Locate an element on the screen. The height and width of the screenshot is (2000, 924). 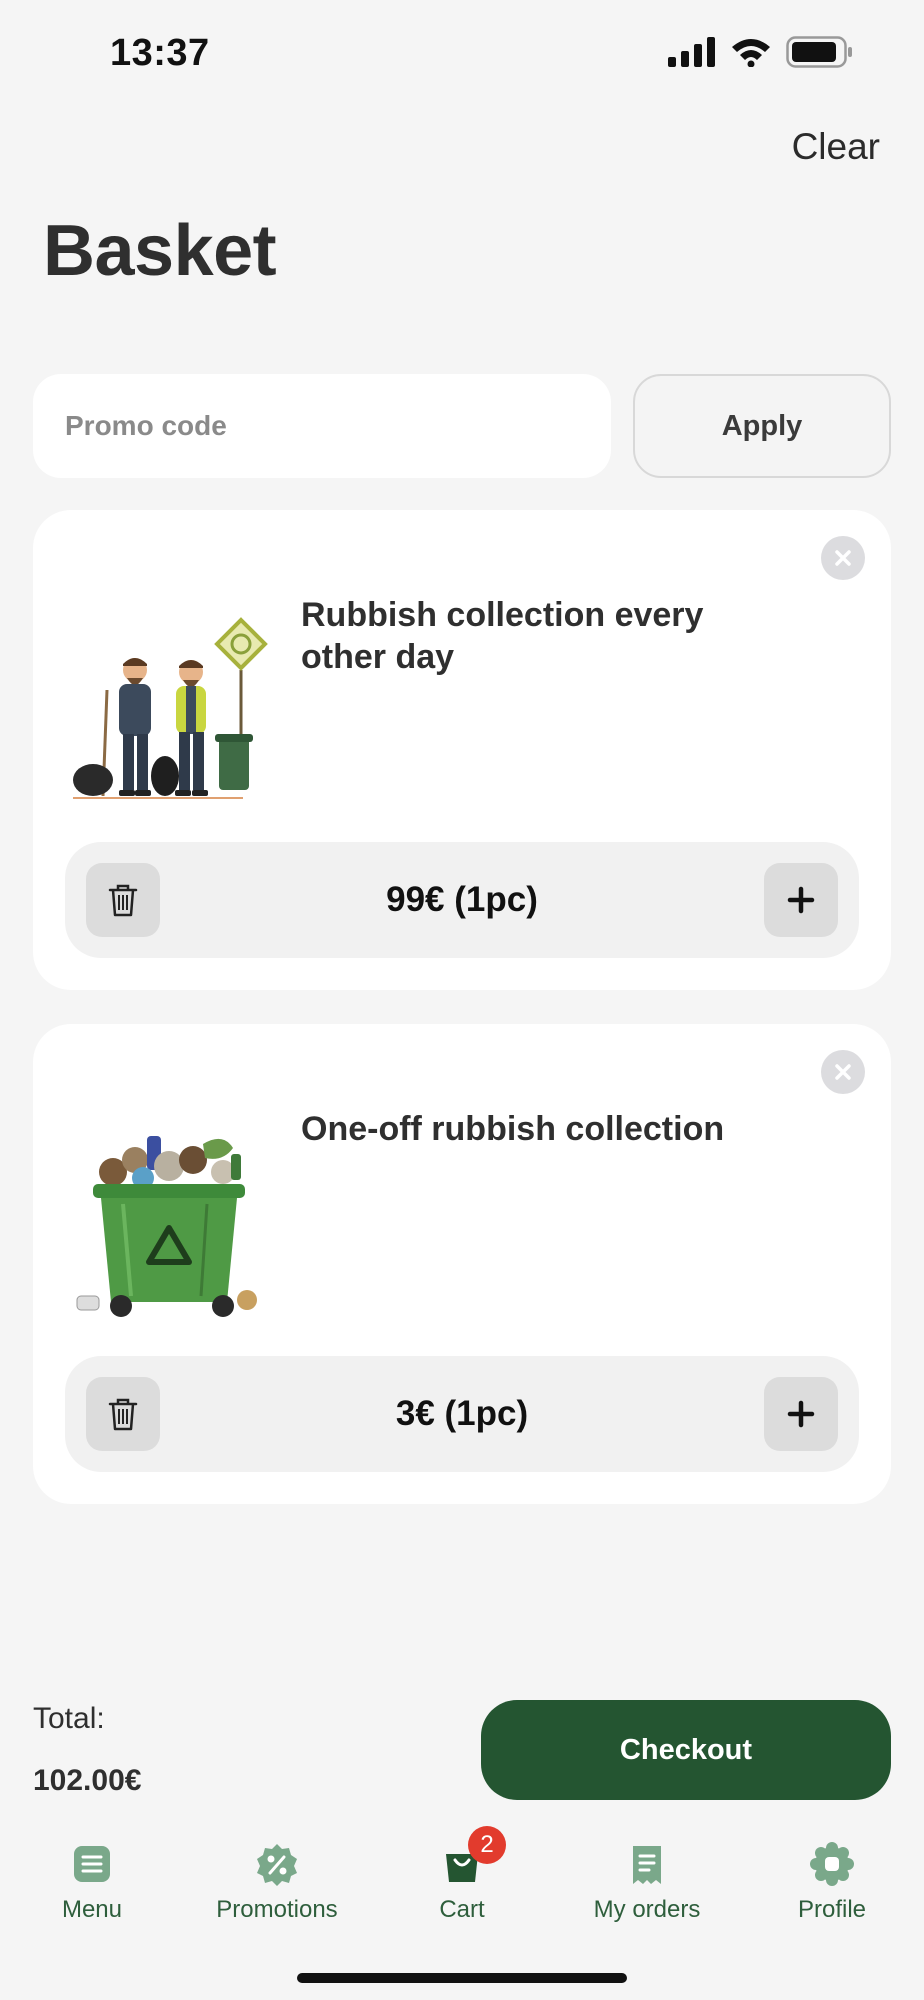
home-indicator is located at coordinates (462, 1978).